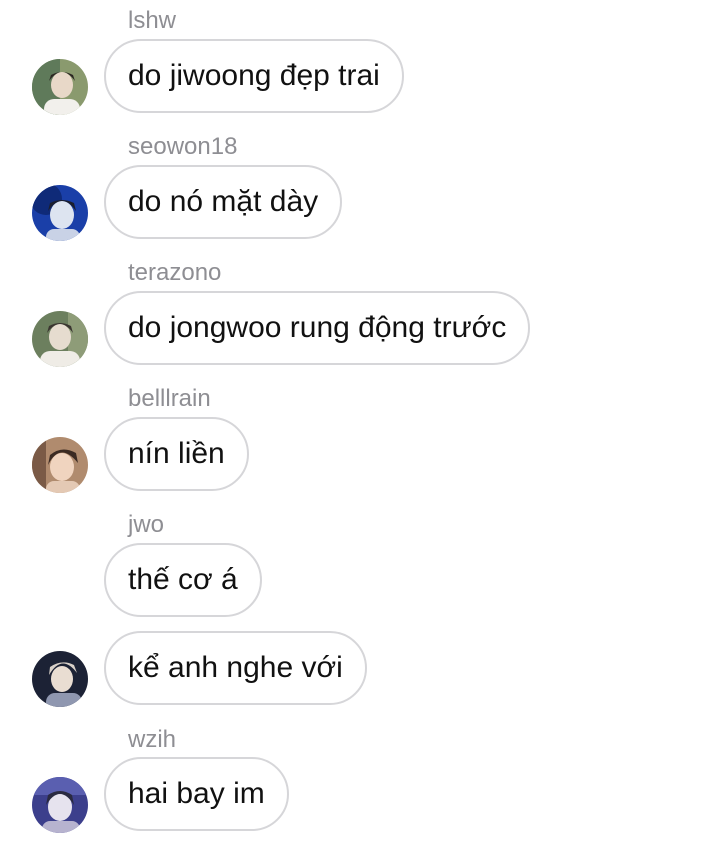  I want to click on message-bubble: hai bay im, so click(196, 794).